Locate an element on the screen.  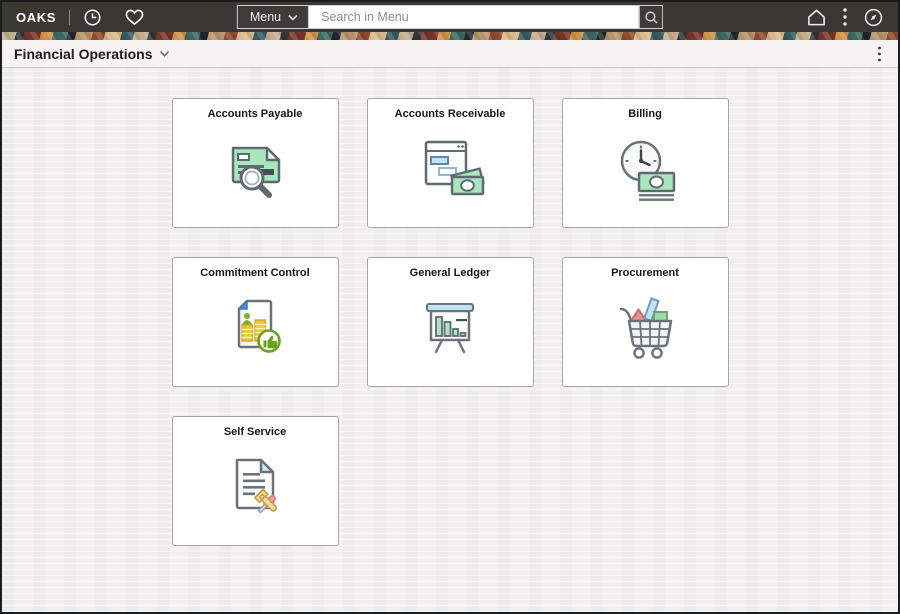
tile-accounts-receivable: Accounts Receivable is located at coordinates (450, 163).